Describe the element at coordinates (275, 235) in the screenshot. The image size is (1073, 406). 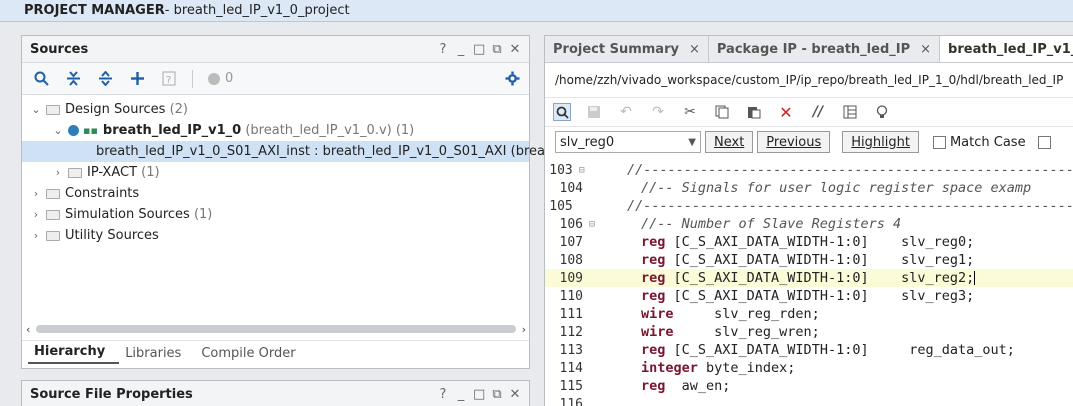
I see `tree-item-utility-sources: › Utility Sources` at that location.